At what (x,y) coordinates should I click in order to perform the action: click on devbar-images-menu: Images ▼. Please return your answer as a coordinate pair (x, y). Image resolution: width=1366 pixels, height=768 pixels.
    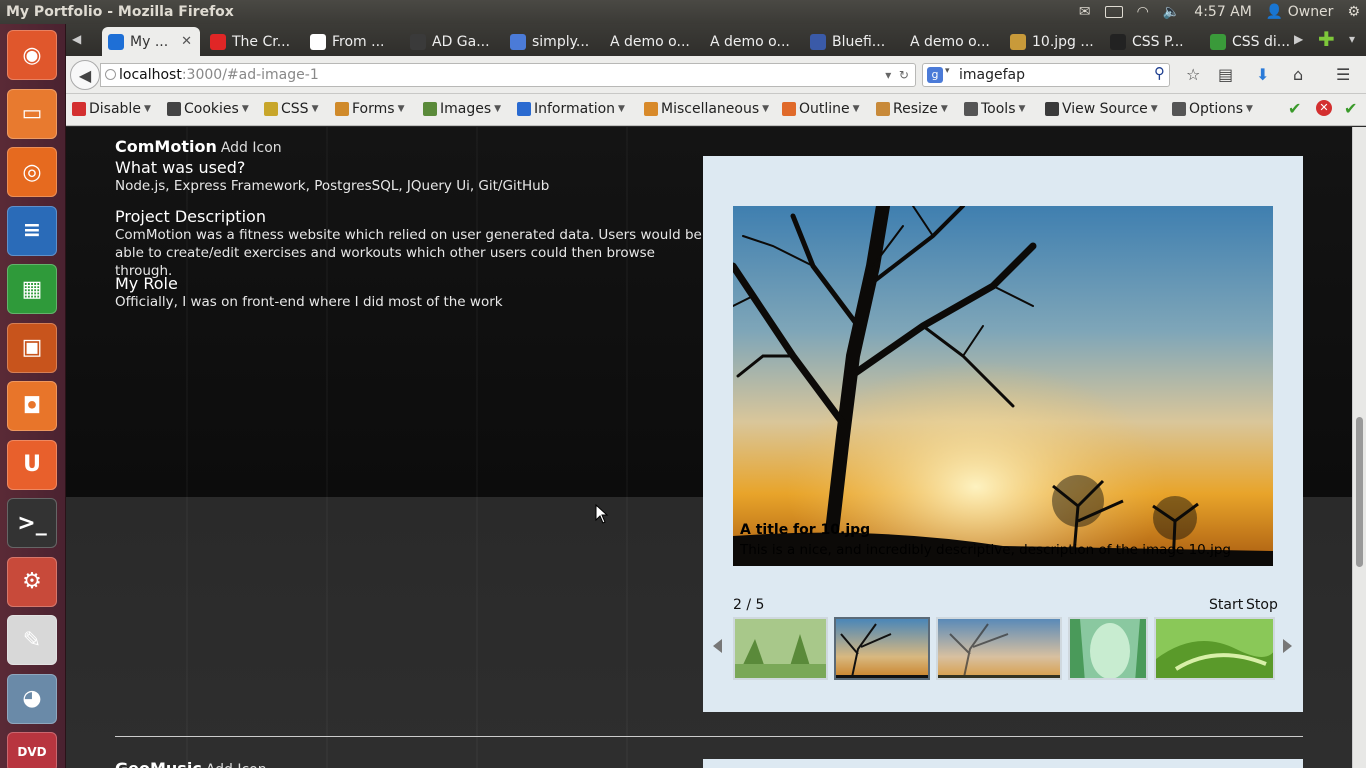
    Looking at the image, I should click on (462, 109).